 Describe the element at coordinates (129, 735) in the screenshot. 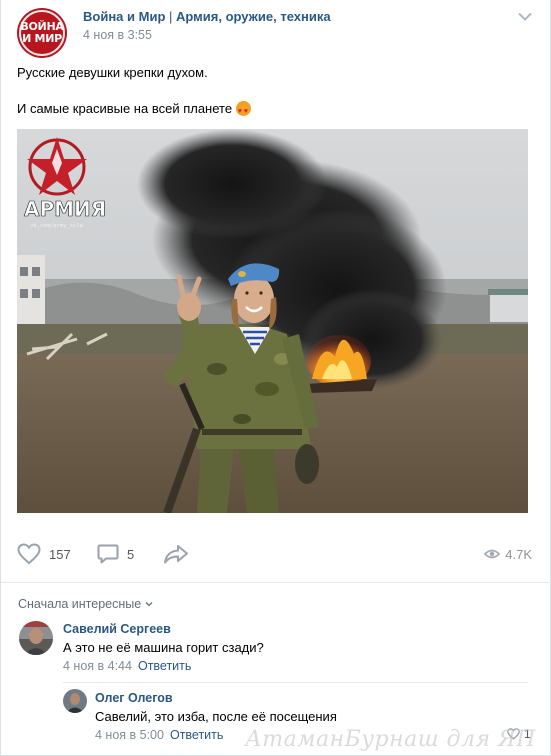

I see `comment-date: 4 ноя в 5:00` at that location.